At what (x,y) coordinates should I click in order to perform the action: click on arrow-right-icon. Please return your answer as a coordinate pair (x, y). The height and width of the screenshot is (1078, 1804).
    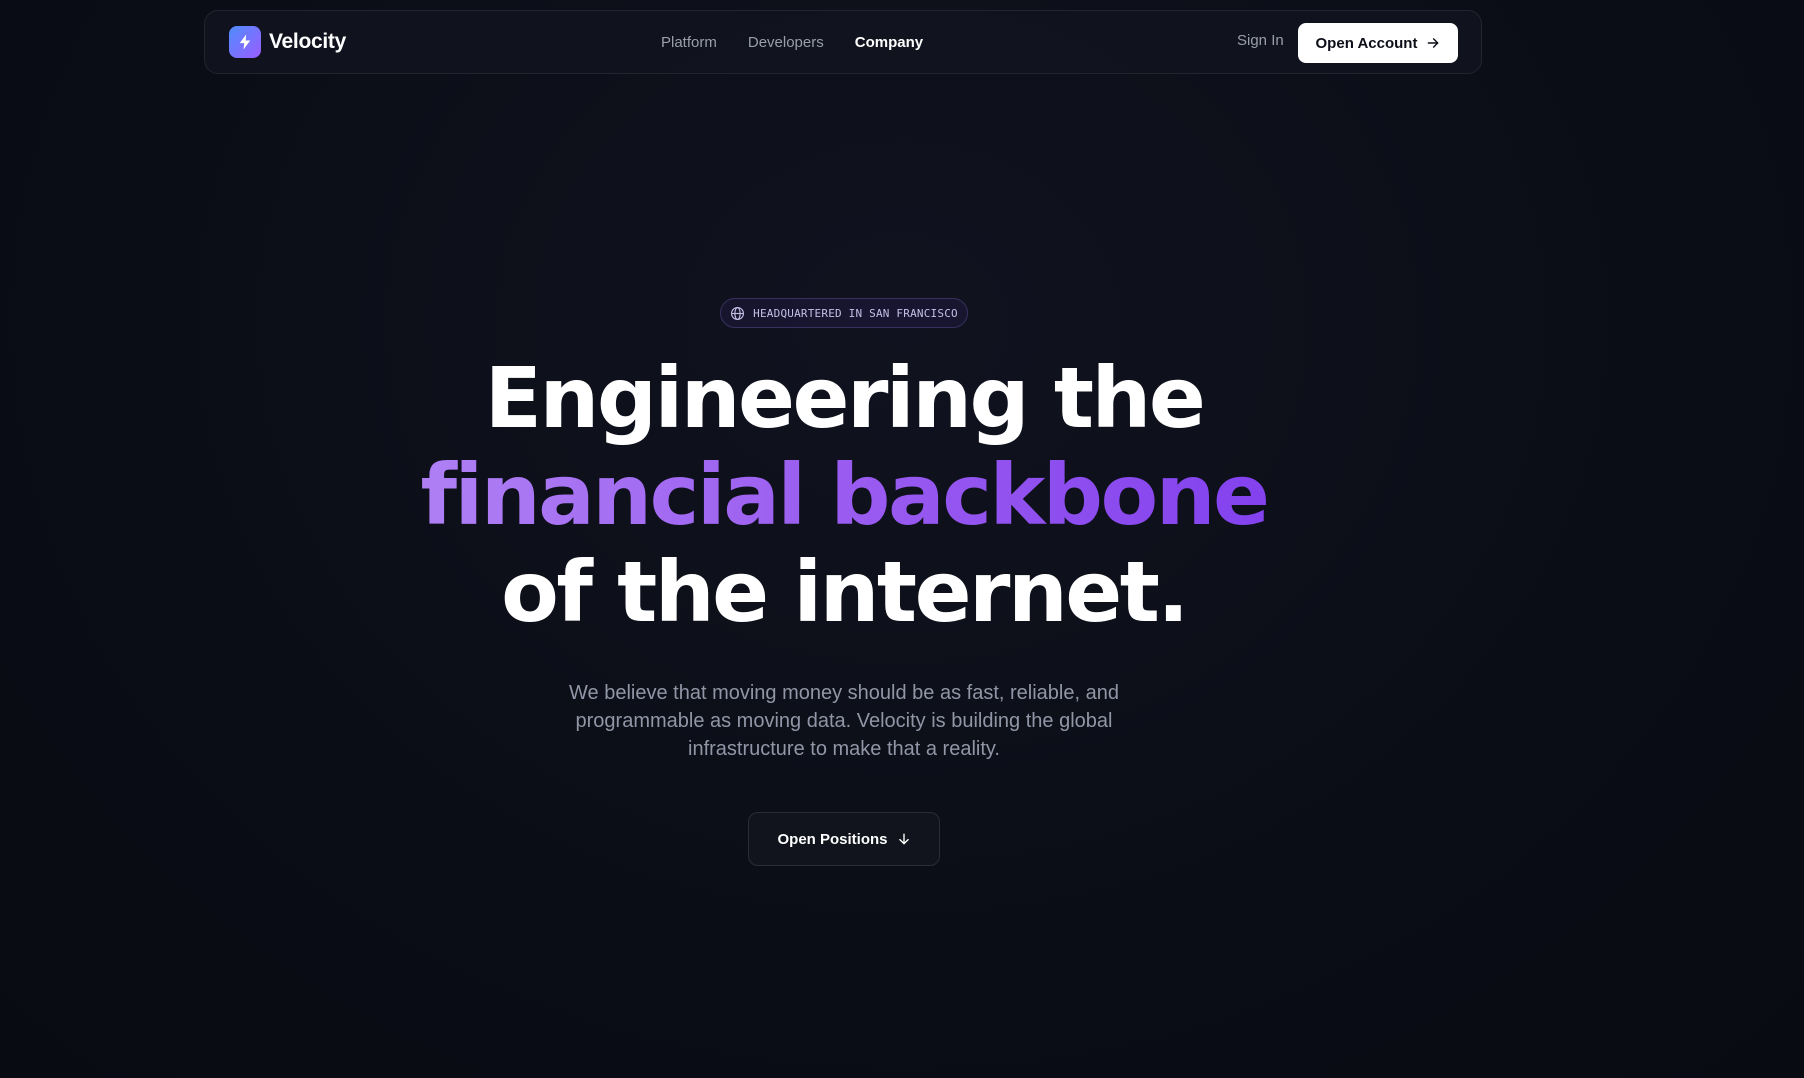
    Looking at the image, I should click on (1433, 43).